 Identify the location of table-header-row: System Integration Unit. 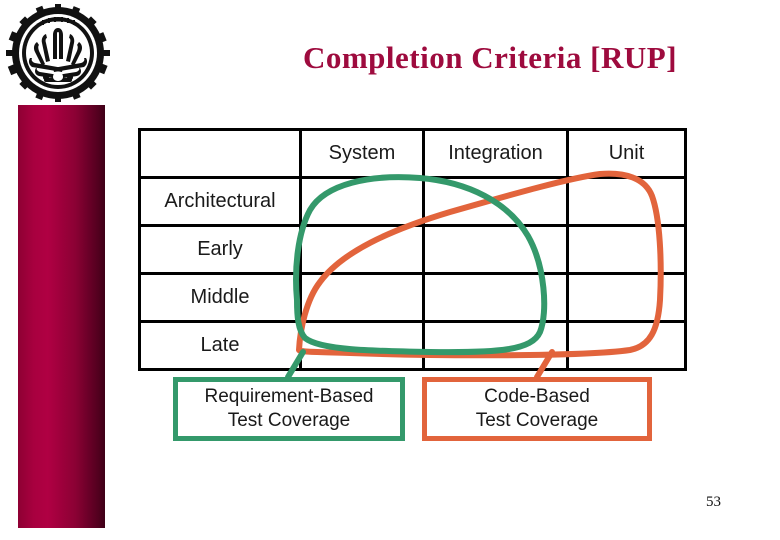
(412, 153).